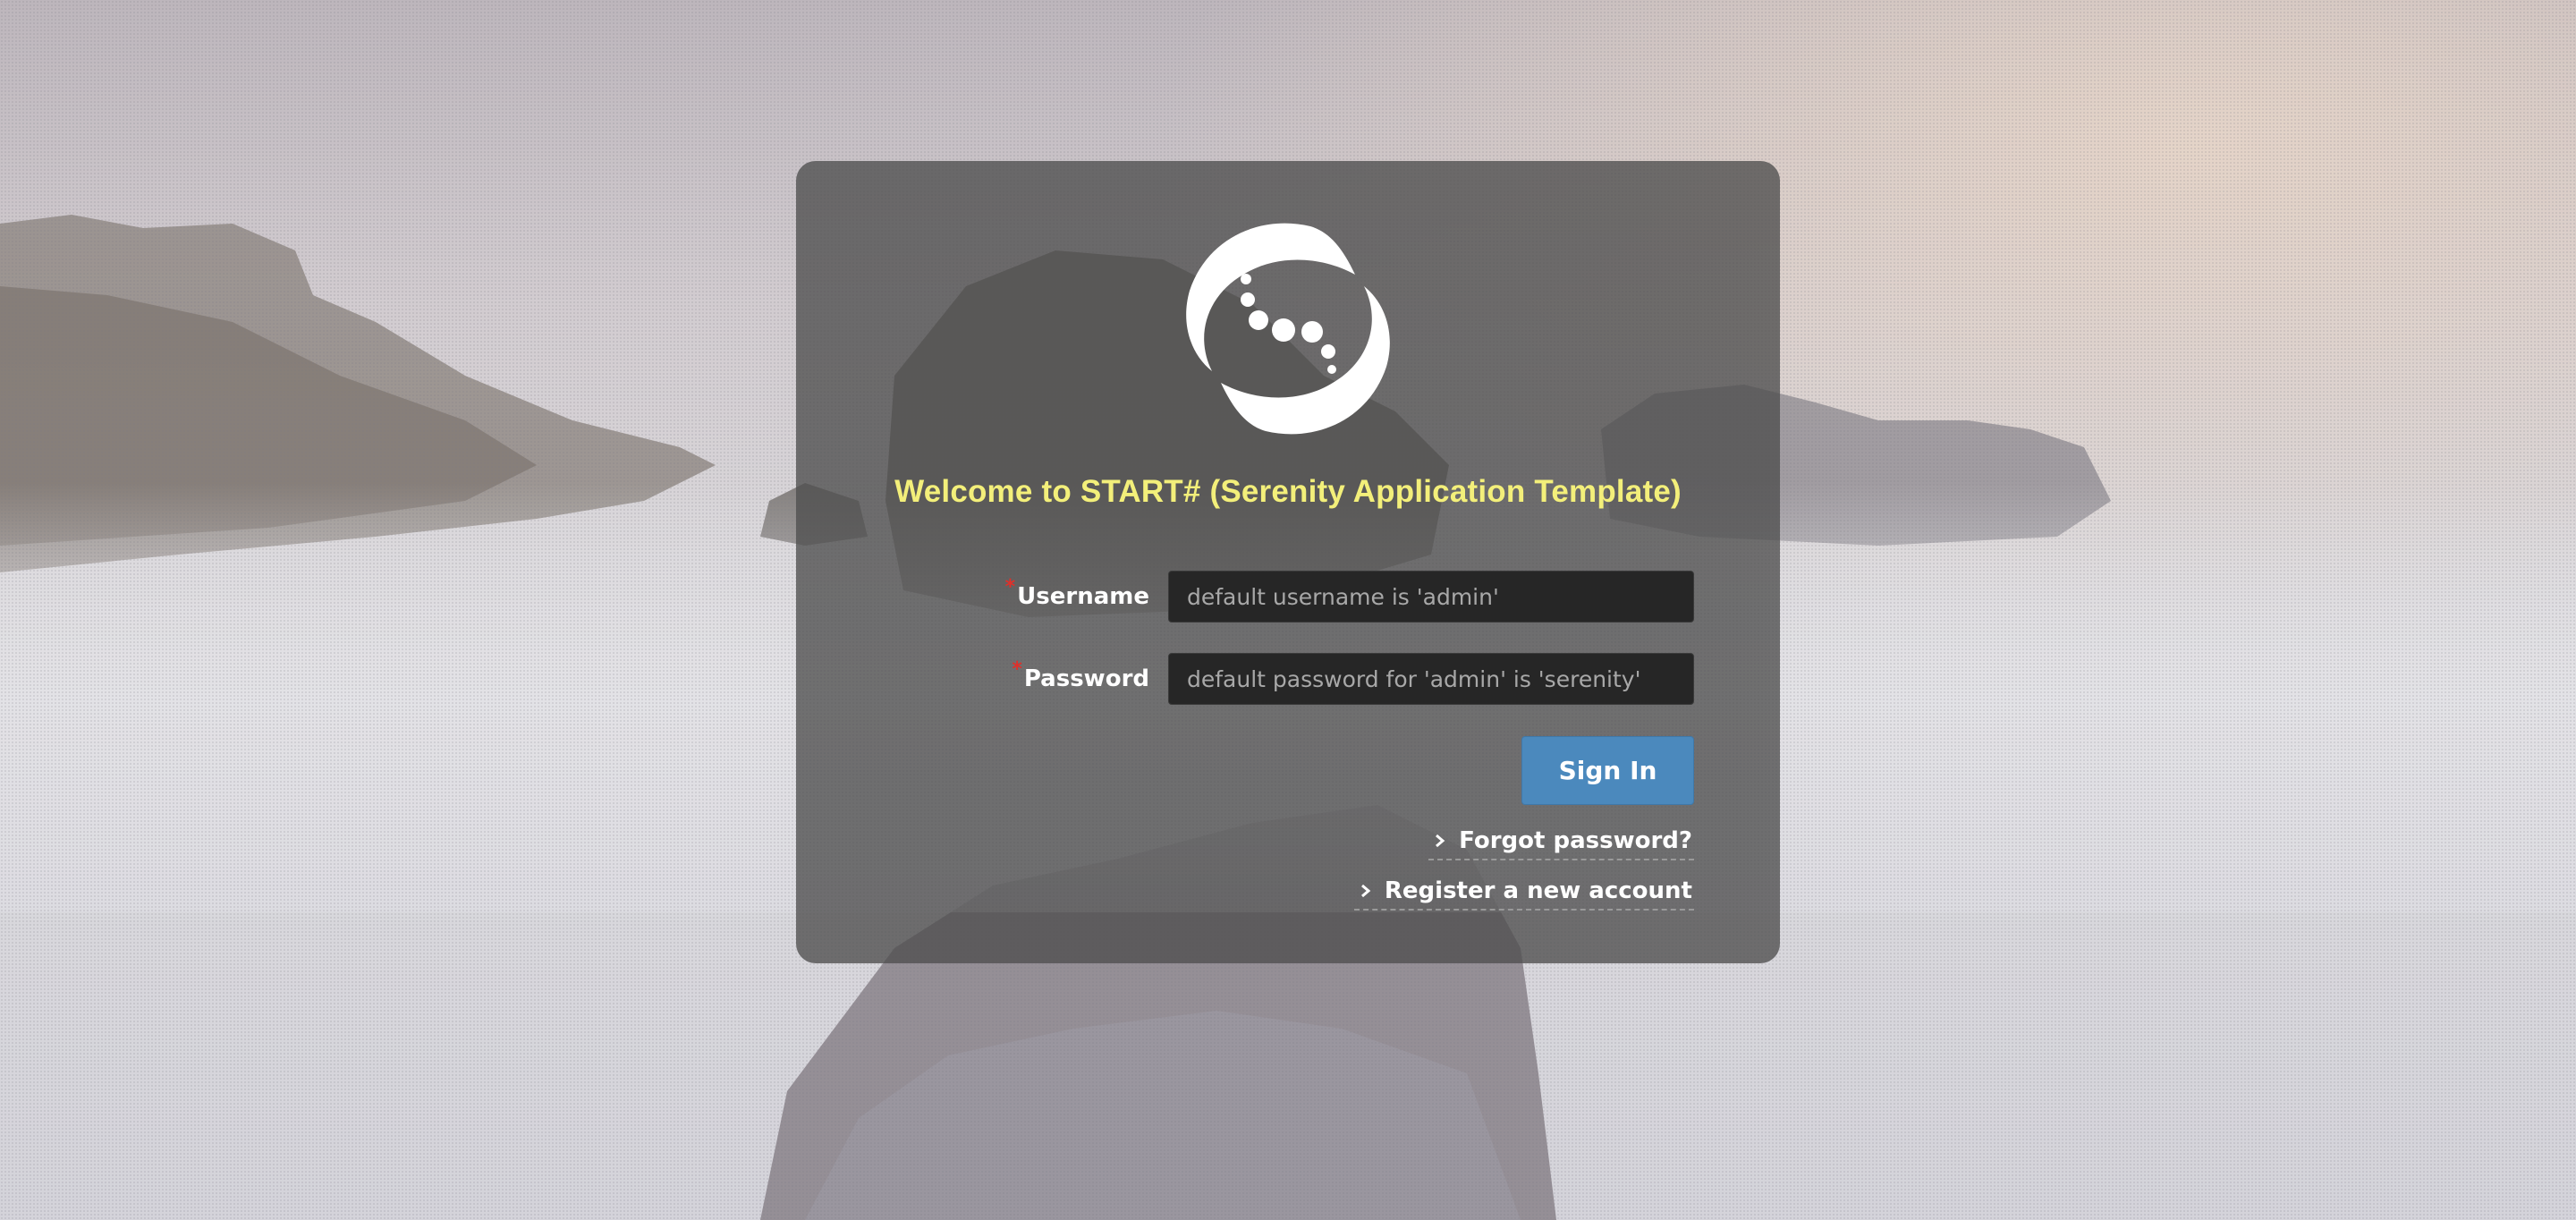 The height and width of the screenshot is (1220, 2576). I want to click on password-label: *Password, so click(1080, 675).